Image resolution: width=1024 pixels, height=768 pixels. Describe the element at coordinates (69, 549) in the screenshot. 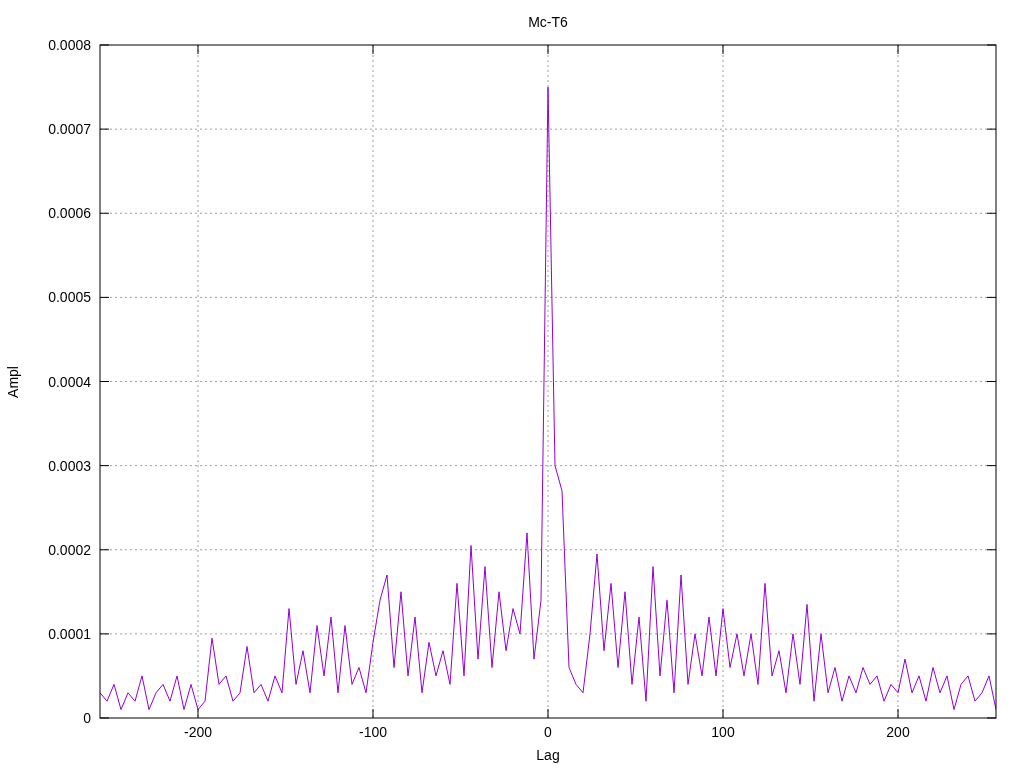

I see `y-tick-label: 0.0002` at that location.